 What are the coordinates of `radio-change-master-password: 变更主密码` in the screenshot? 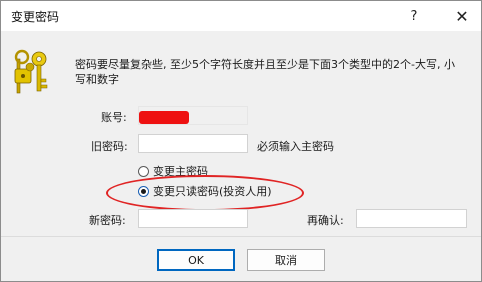 It's located at (173, 171).